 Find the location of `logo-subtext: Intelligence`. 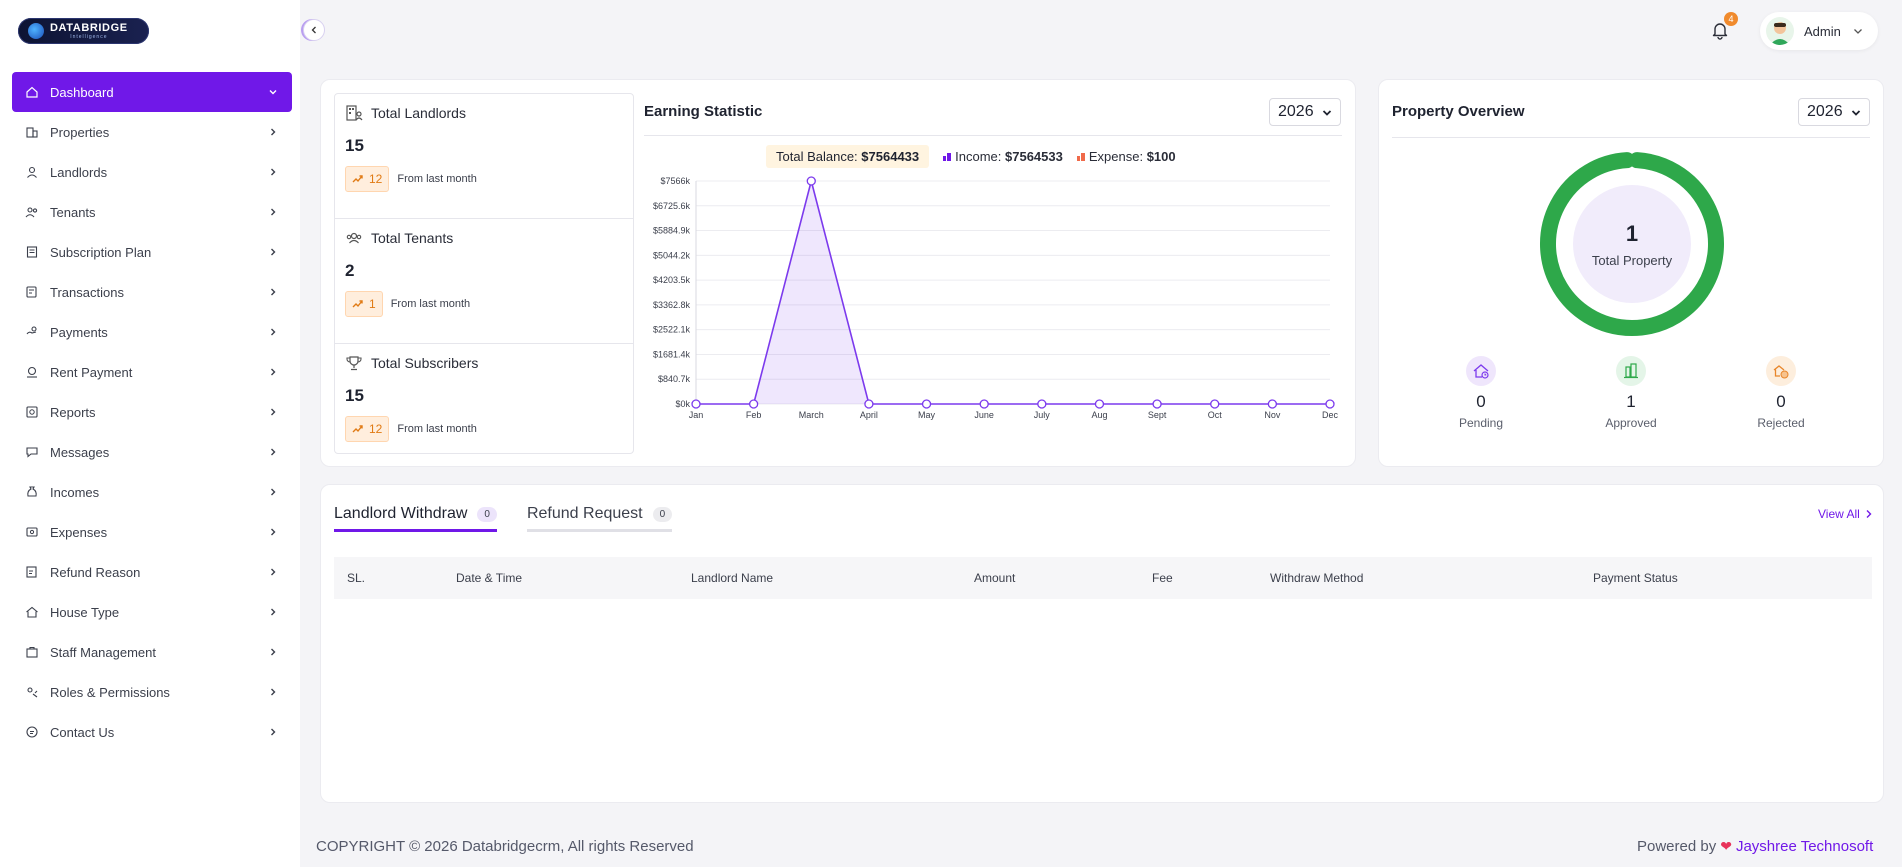

logo-subtext: Intelligence is located at coordinates (89, 36).